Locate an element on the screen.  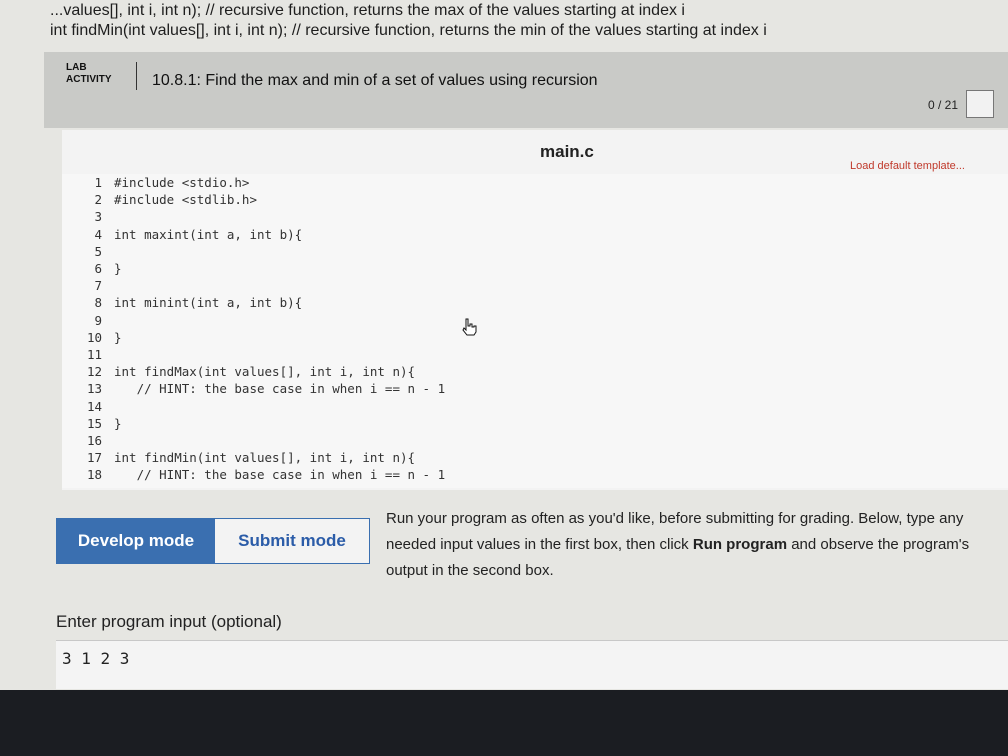
line-number: 2 is located at coordinates (98, 200).